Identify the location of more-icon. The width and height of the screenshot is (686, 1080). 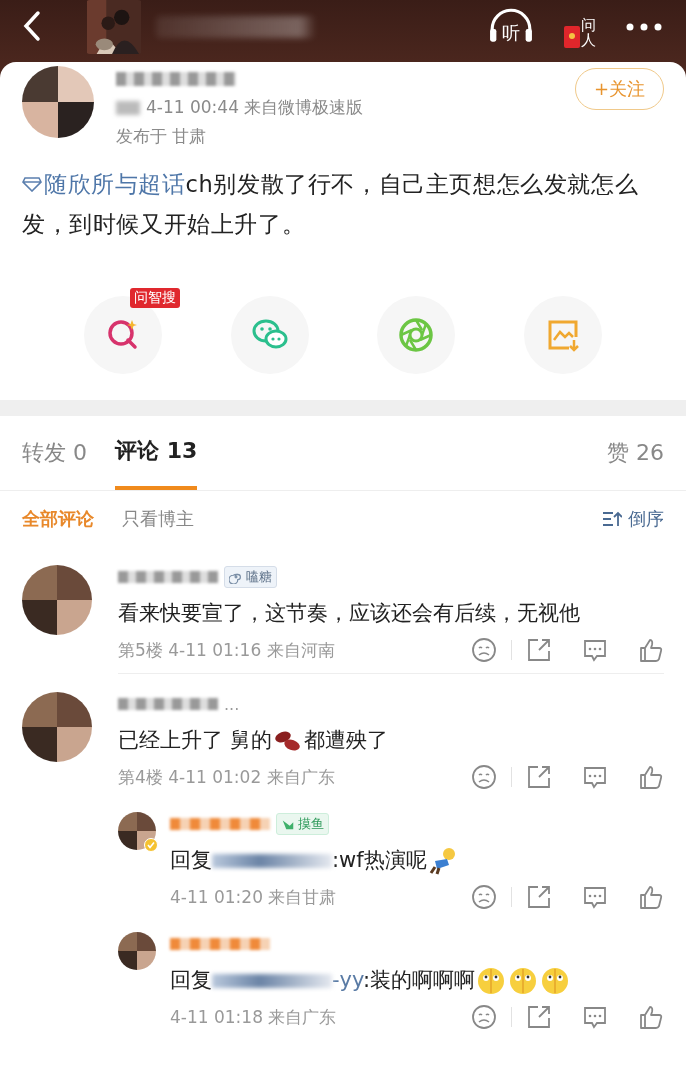
(644, 27).